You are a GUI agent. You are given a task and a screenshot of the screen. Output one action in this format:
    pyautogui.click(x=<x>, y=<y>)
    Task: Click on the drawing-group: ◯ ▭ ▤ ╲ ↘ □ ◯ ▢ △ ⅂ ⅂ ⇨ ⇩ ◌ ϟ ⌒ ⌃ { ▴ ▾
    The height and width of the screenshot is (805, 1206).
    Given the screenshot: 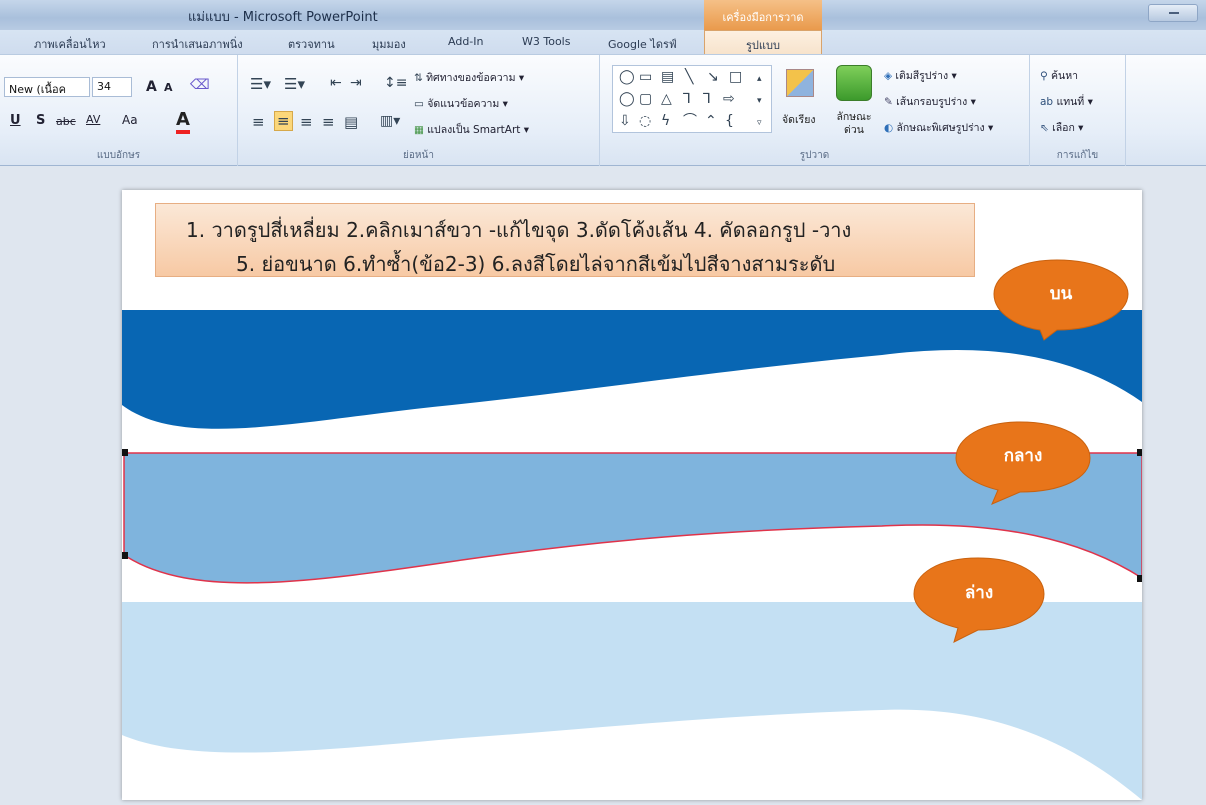 What is the action you would take?
    pyautogui.click(x=815, y=111)
    